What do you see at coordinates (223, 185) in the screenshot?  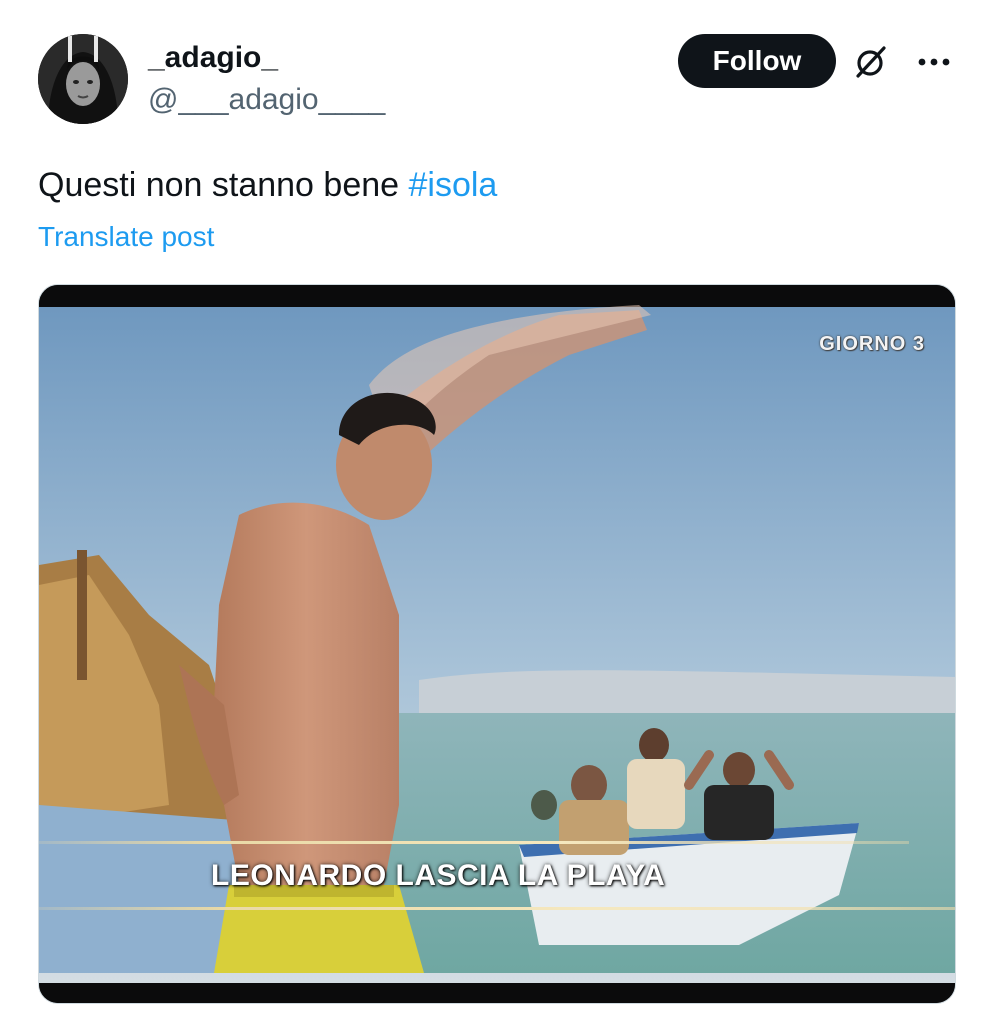 I see `post-body: Questi non stanno bene` at bounding box center [223, 185].